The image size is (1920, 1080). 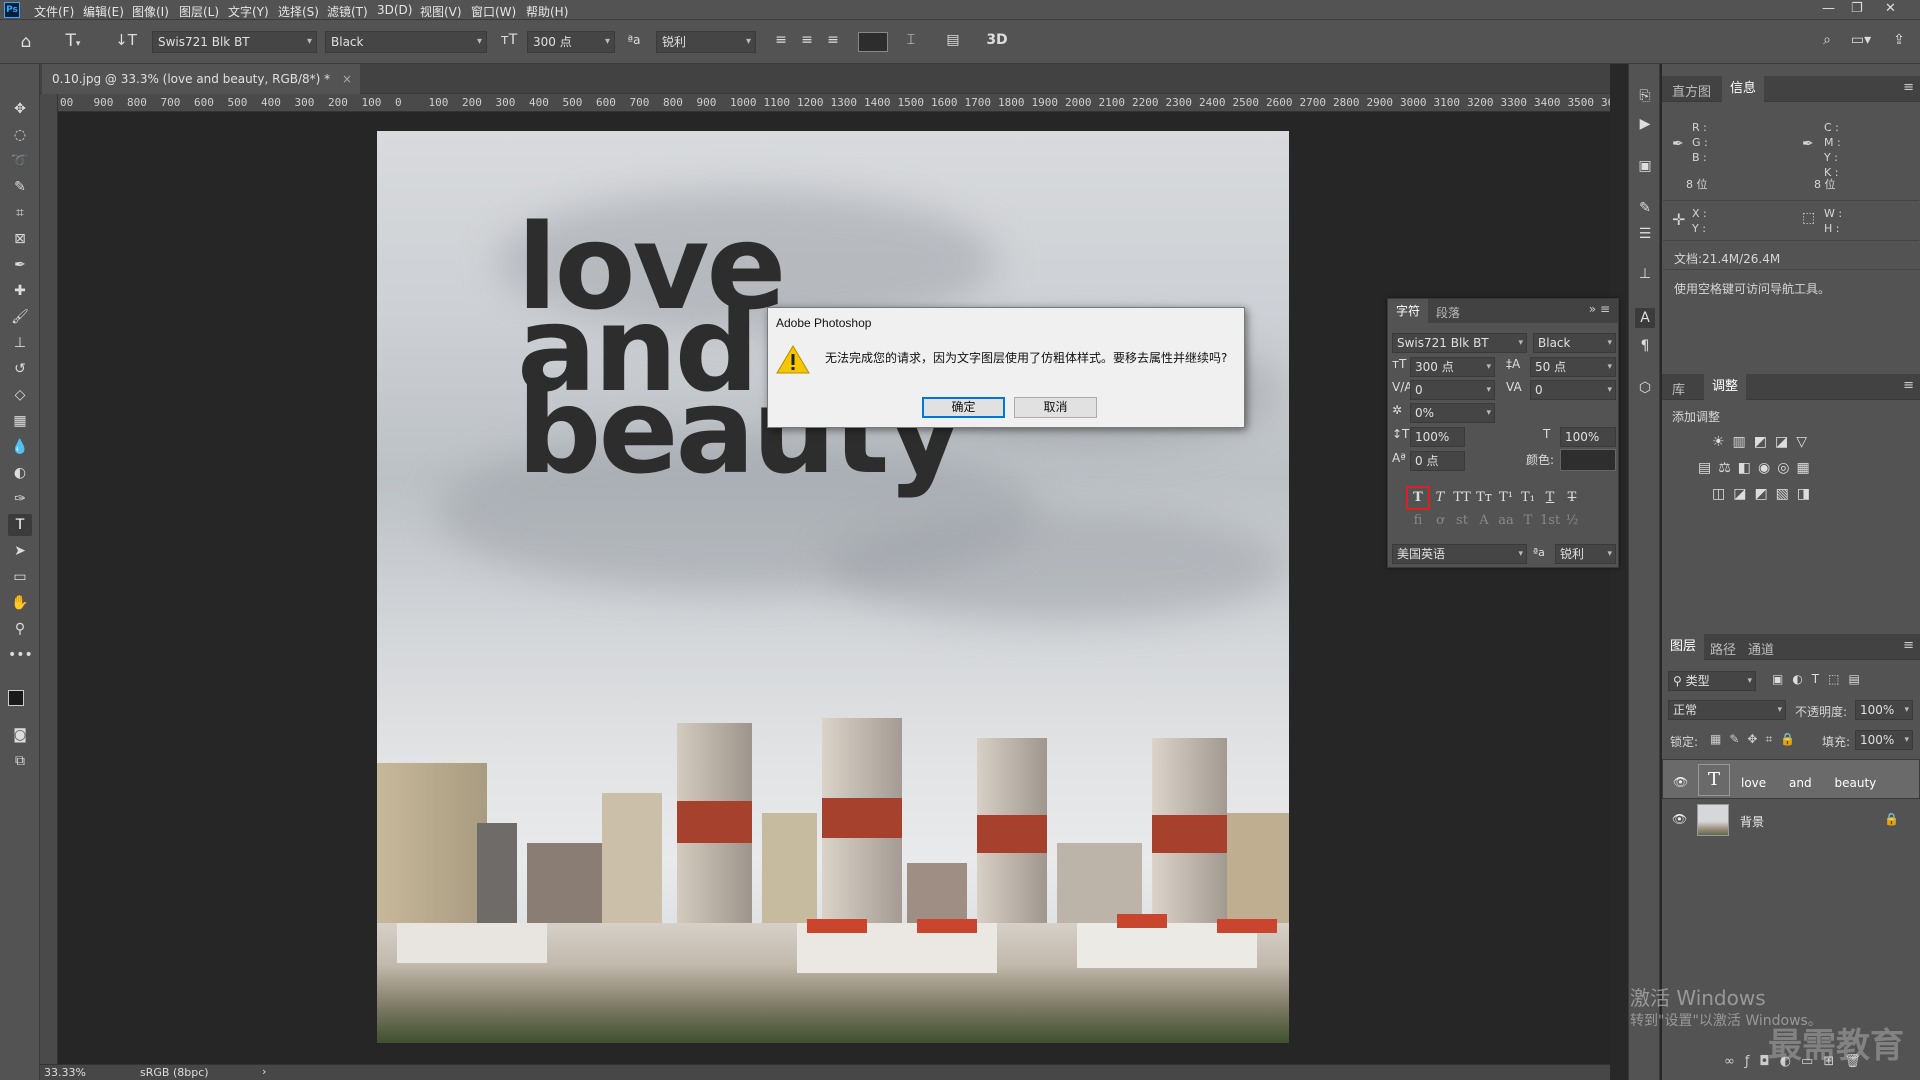 What do you see at coordinates (1884, 740) in the screenshot?
I see `fill-input: 100% ▾` at bounding box center [1884, 740].